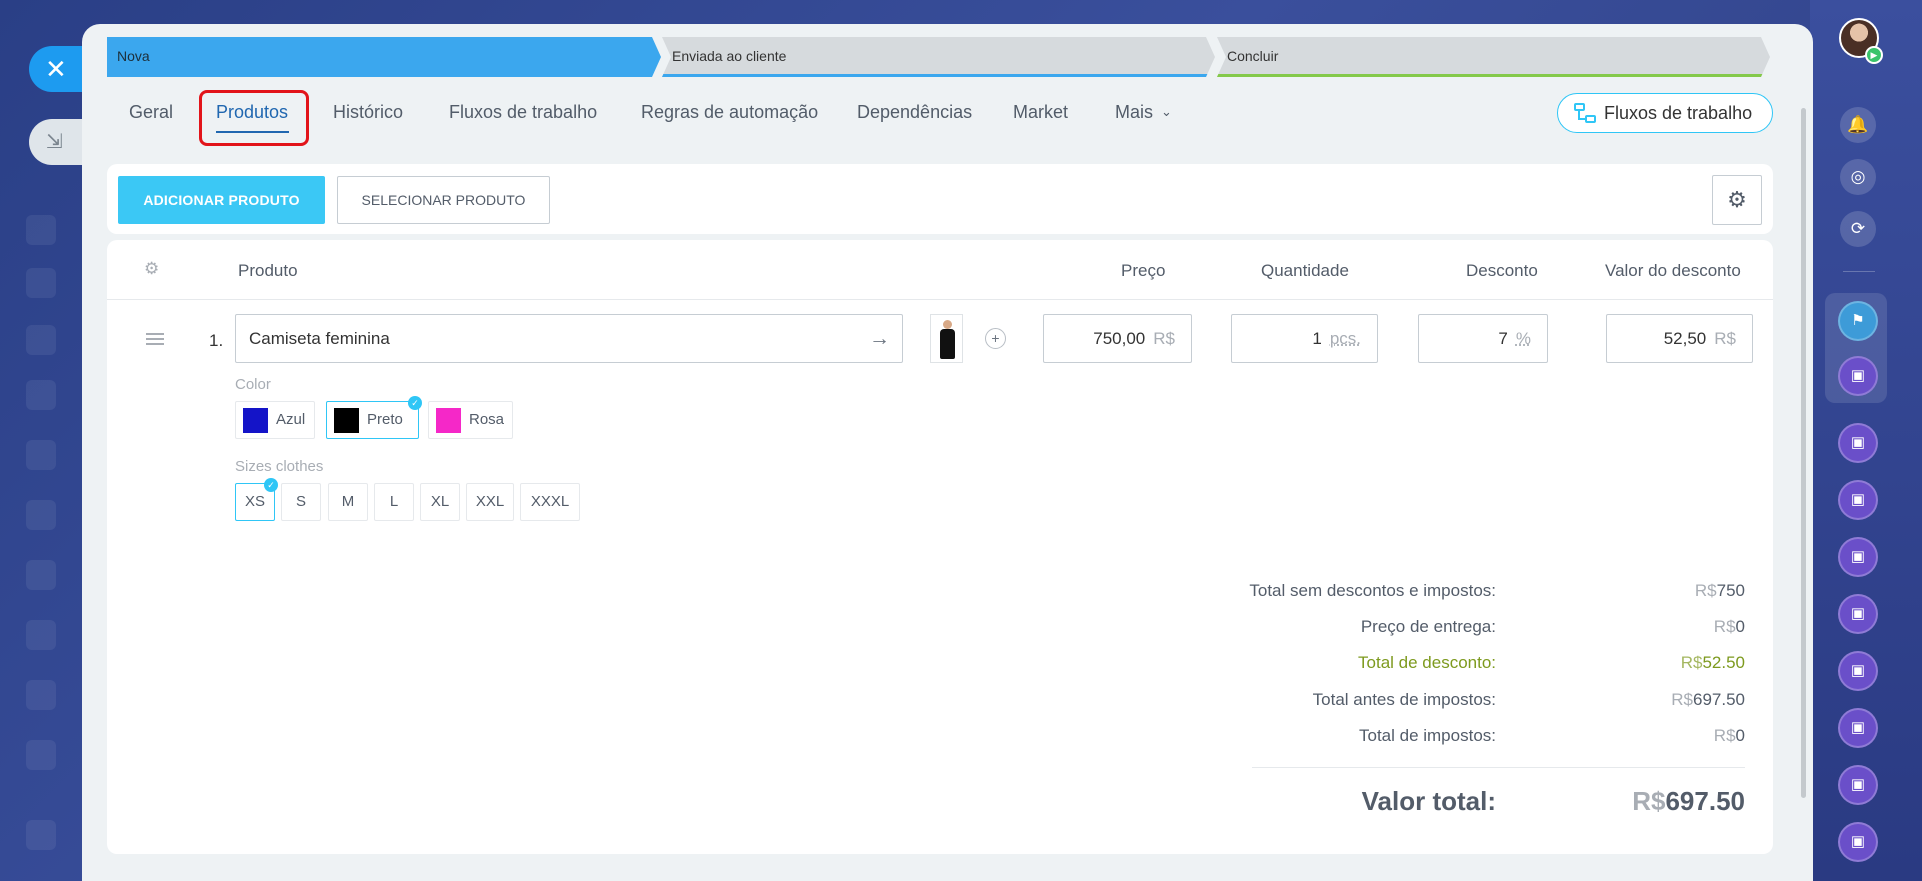 Image resolution: width=1922 pixels, height=881 pixels. Describe the element at coordinates (1502, 270) in the screenshot. I see `column-header-discount: Desconto` at that location.